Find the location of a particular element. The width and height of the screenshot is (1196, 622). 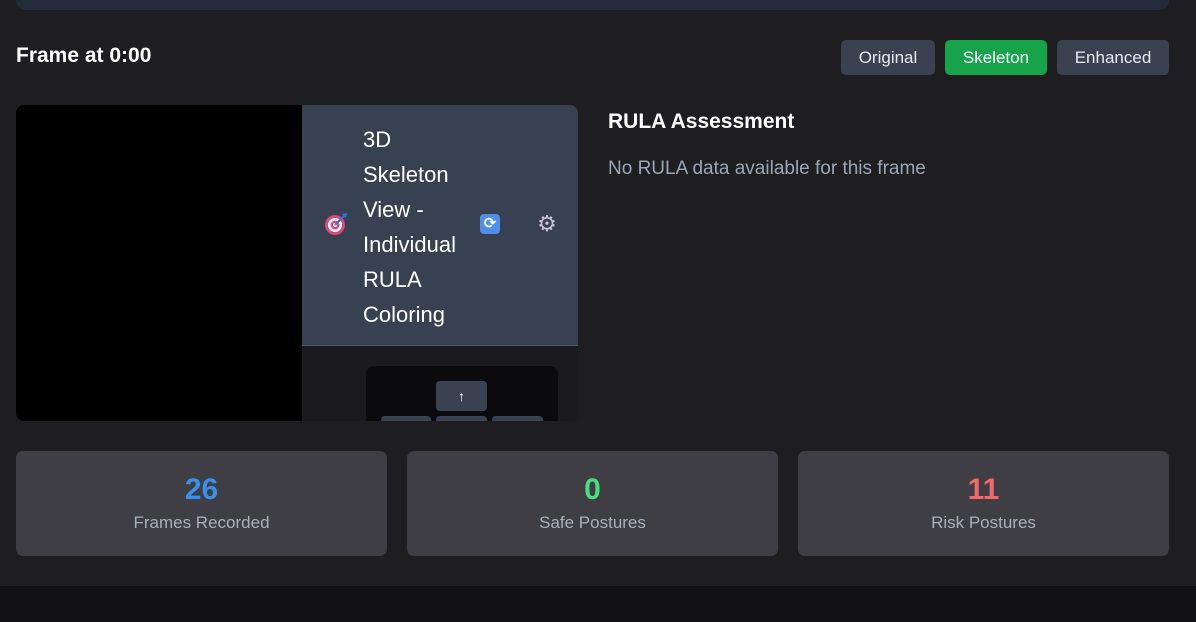

rula-empty-message: No RULA data available for this frame is located at coordinates (767, 168).